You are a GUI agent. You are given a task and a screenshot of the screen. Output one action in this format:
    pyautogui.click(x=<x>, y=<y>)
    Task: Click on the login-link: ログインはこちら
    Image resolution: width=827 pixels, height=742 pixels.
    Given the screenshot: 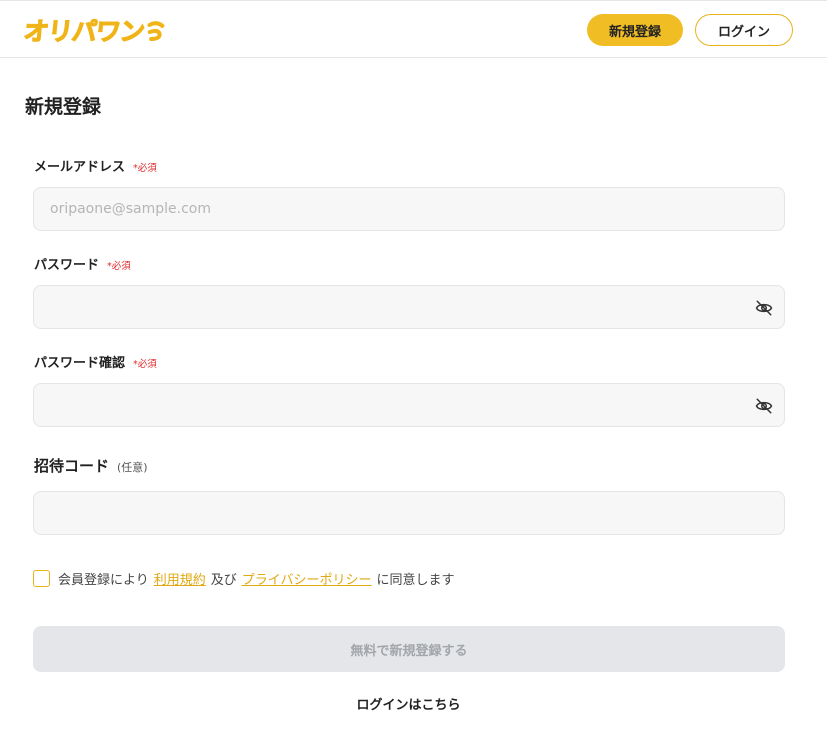 What is the action you would take?
    pyautogui.click(x=408, y=703)
    